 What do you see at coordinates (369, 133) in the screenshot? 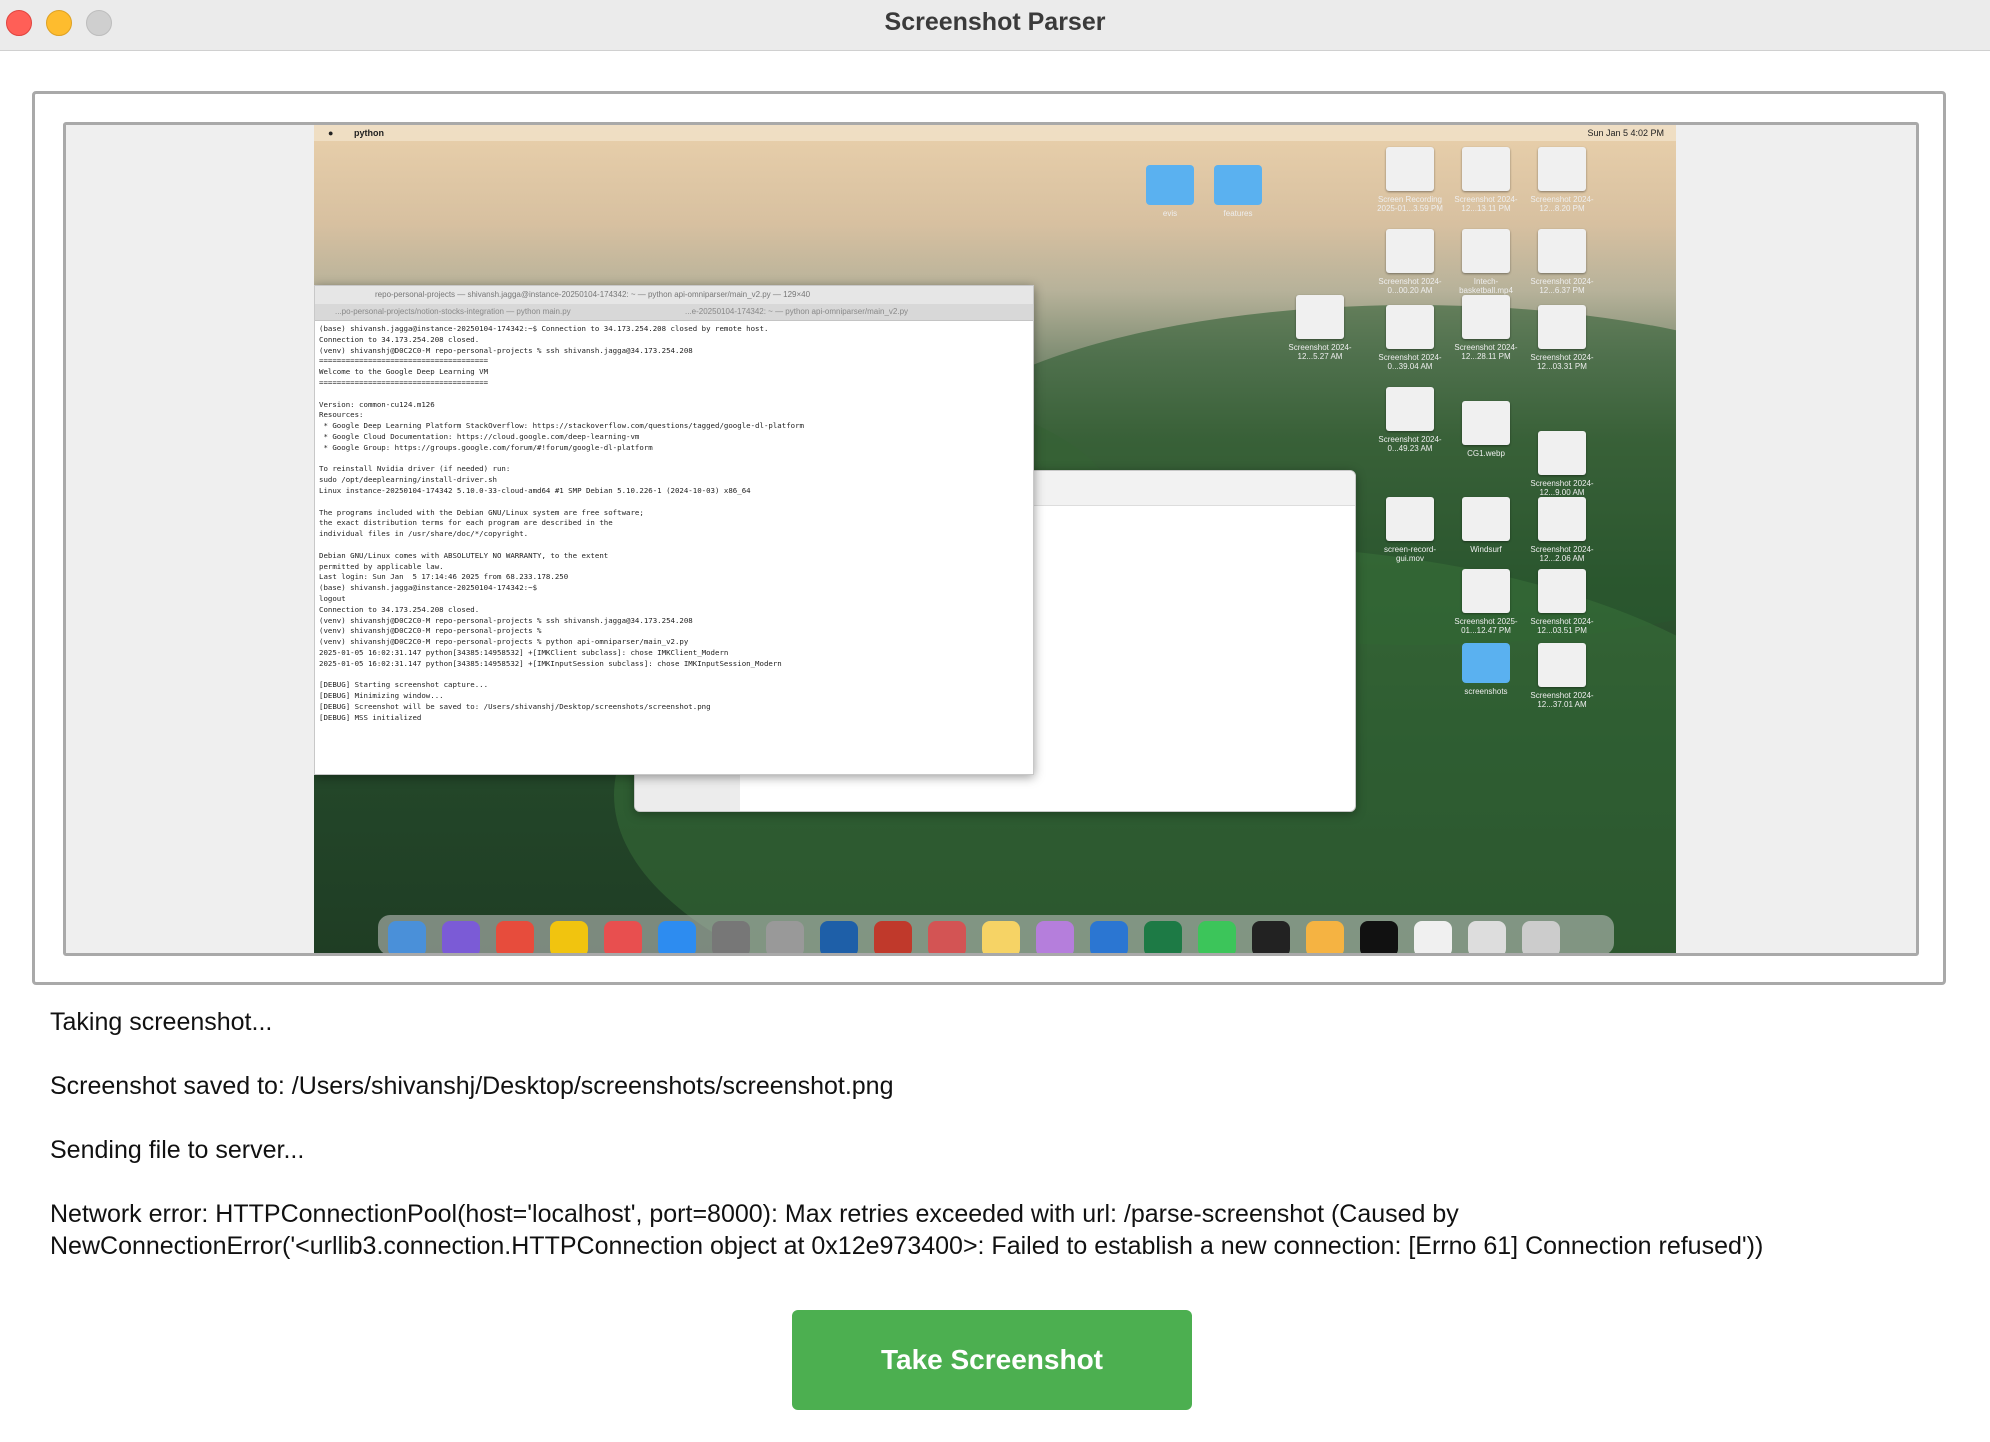
I see `preview-app-name: python` at bounding box center [369, 133].